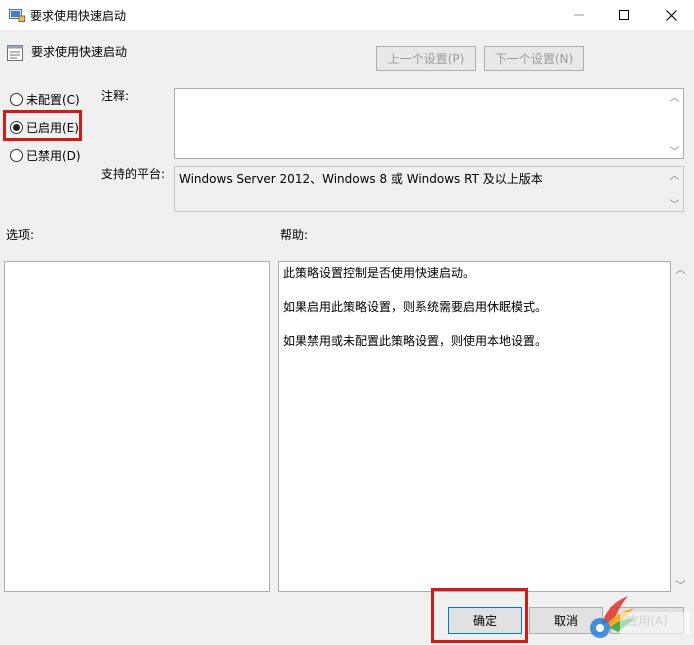 The width and height of the screenshot is (694, 645). I want to click on minimize-icon, so click(579, 15).